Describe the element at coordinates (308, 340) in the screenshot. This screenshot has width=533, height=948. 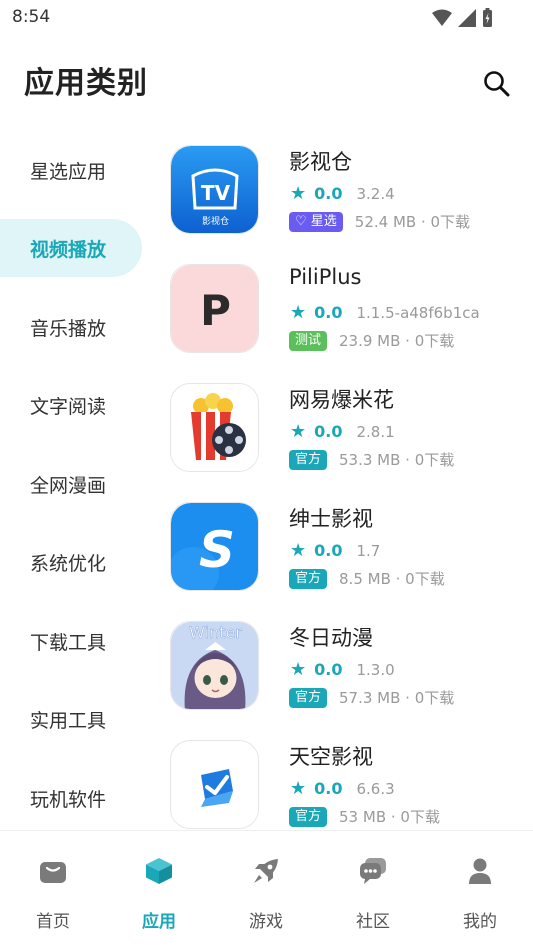
I see `test-badge: 测试` at that location.